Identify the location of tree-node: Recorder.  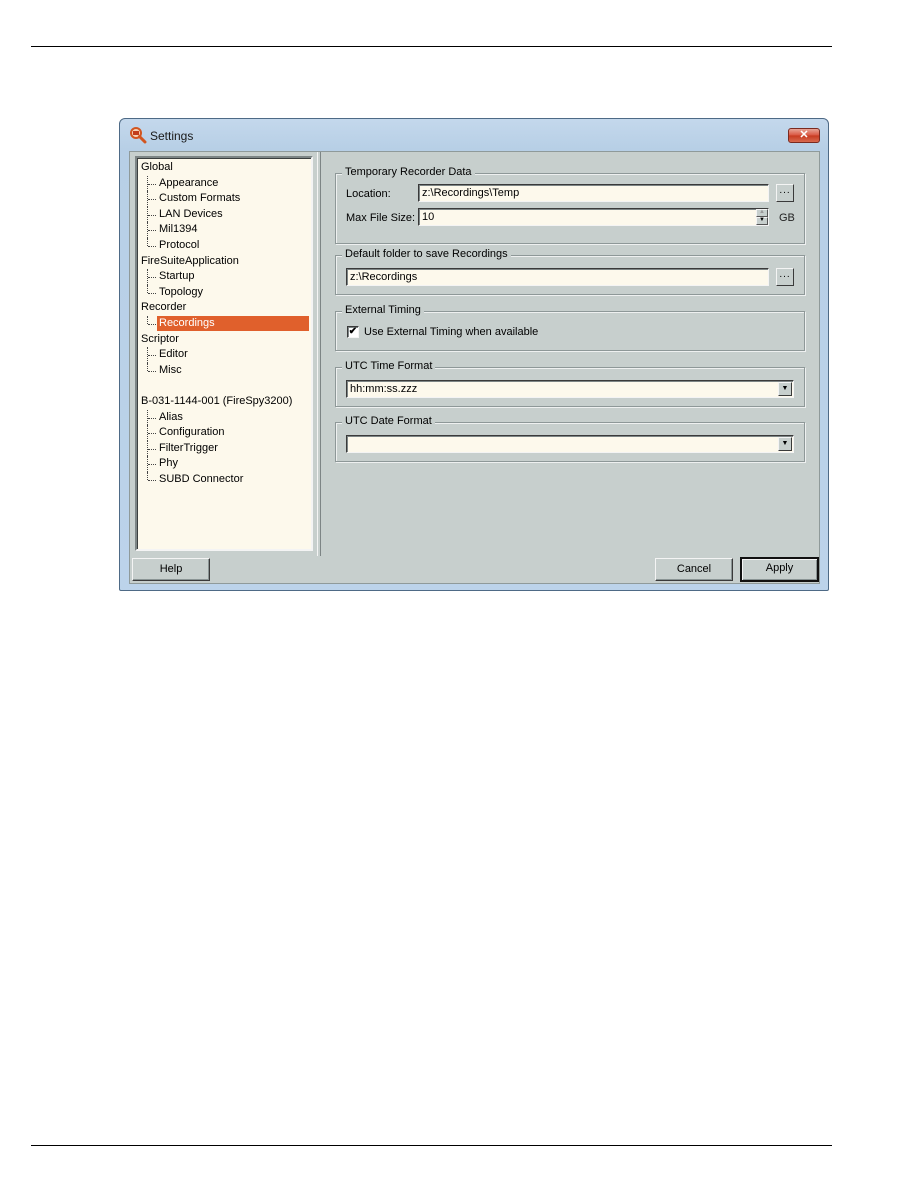
(224, 308).